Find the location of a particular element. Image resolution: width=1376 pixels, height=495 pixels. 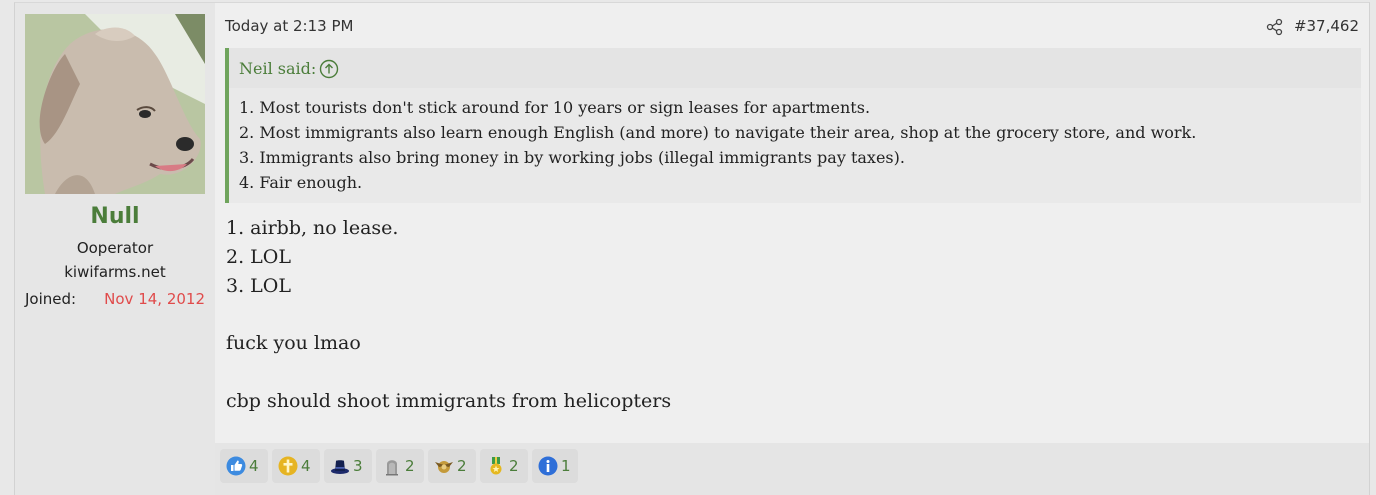

medal-icon is located at coordinates (496, 466).